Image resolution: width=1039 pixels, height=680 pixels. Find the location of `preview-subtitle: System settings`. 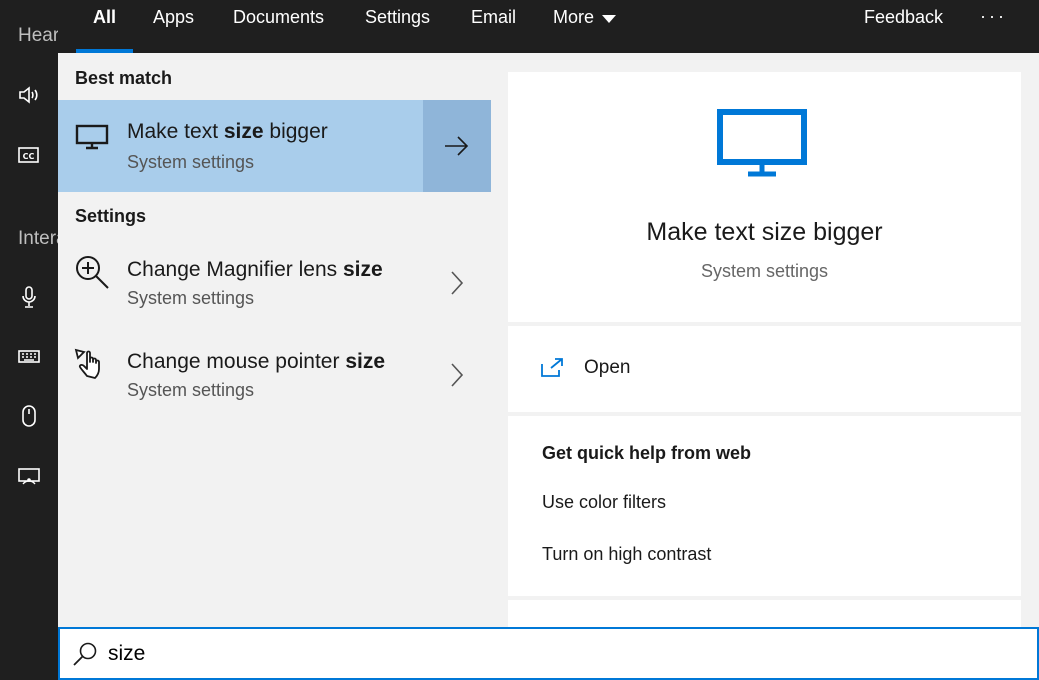

preview-subtitle: System settings is located at coordinates (764, 271).